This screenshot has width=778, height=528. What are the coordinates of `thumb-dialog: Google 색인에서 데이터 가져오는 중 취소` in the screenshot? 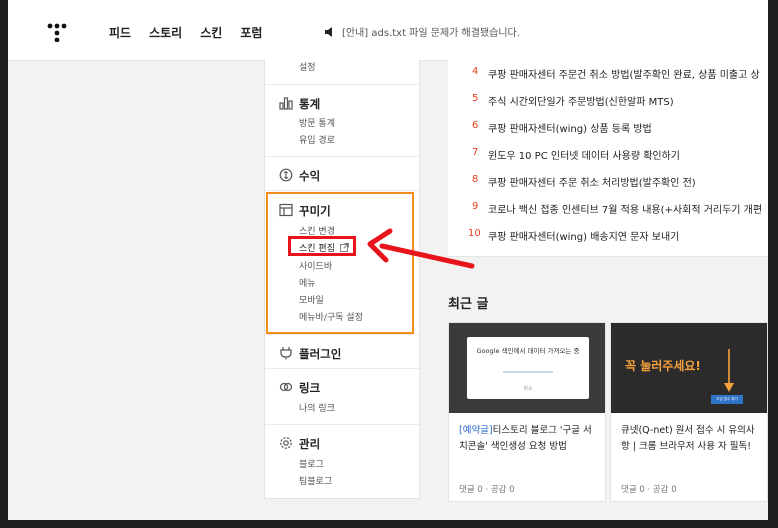 It's located at (528, 368).